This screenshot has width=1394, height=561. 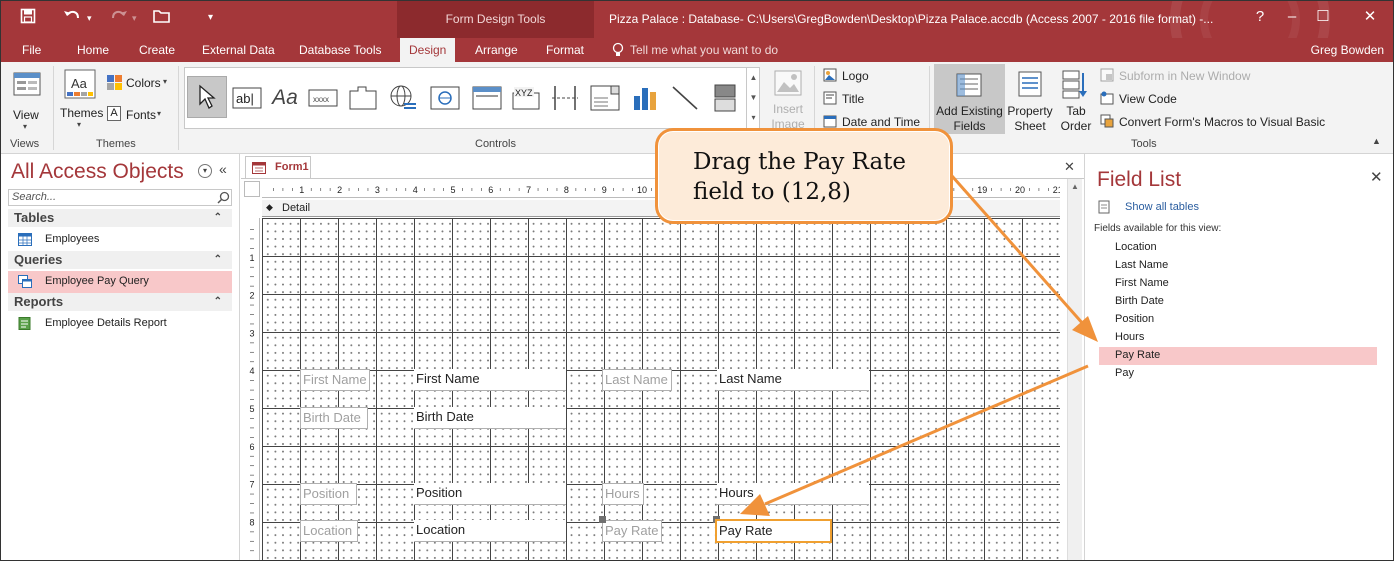 What do you see at coordinates (725, 98) in the screenshot?
I see `toggle-button-control` at bounding box center [725, 98].